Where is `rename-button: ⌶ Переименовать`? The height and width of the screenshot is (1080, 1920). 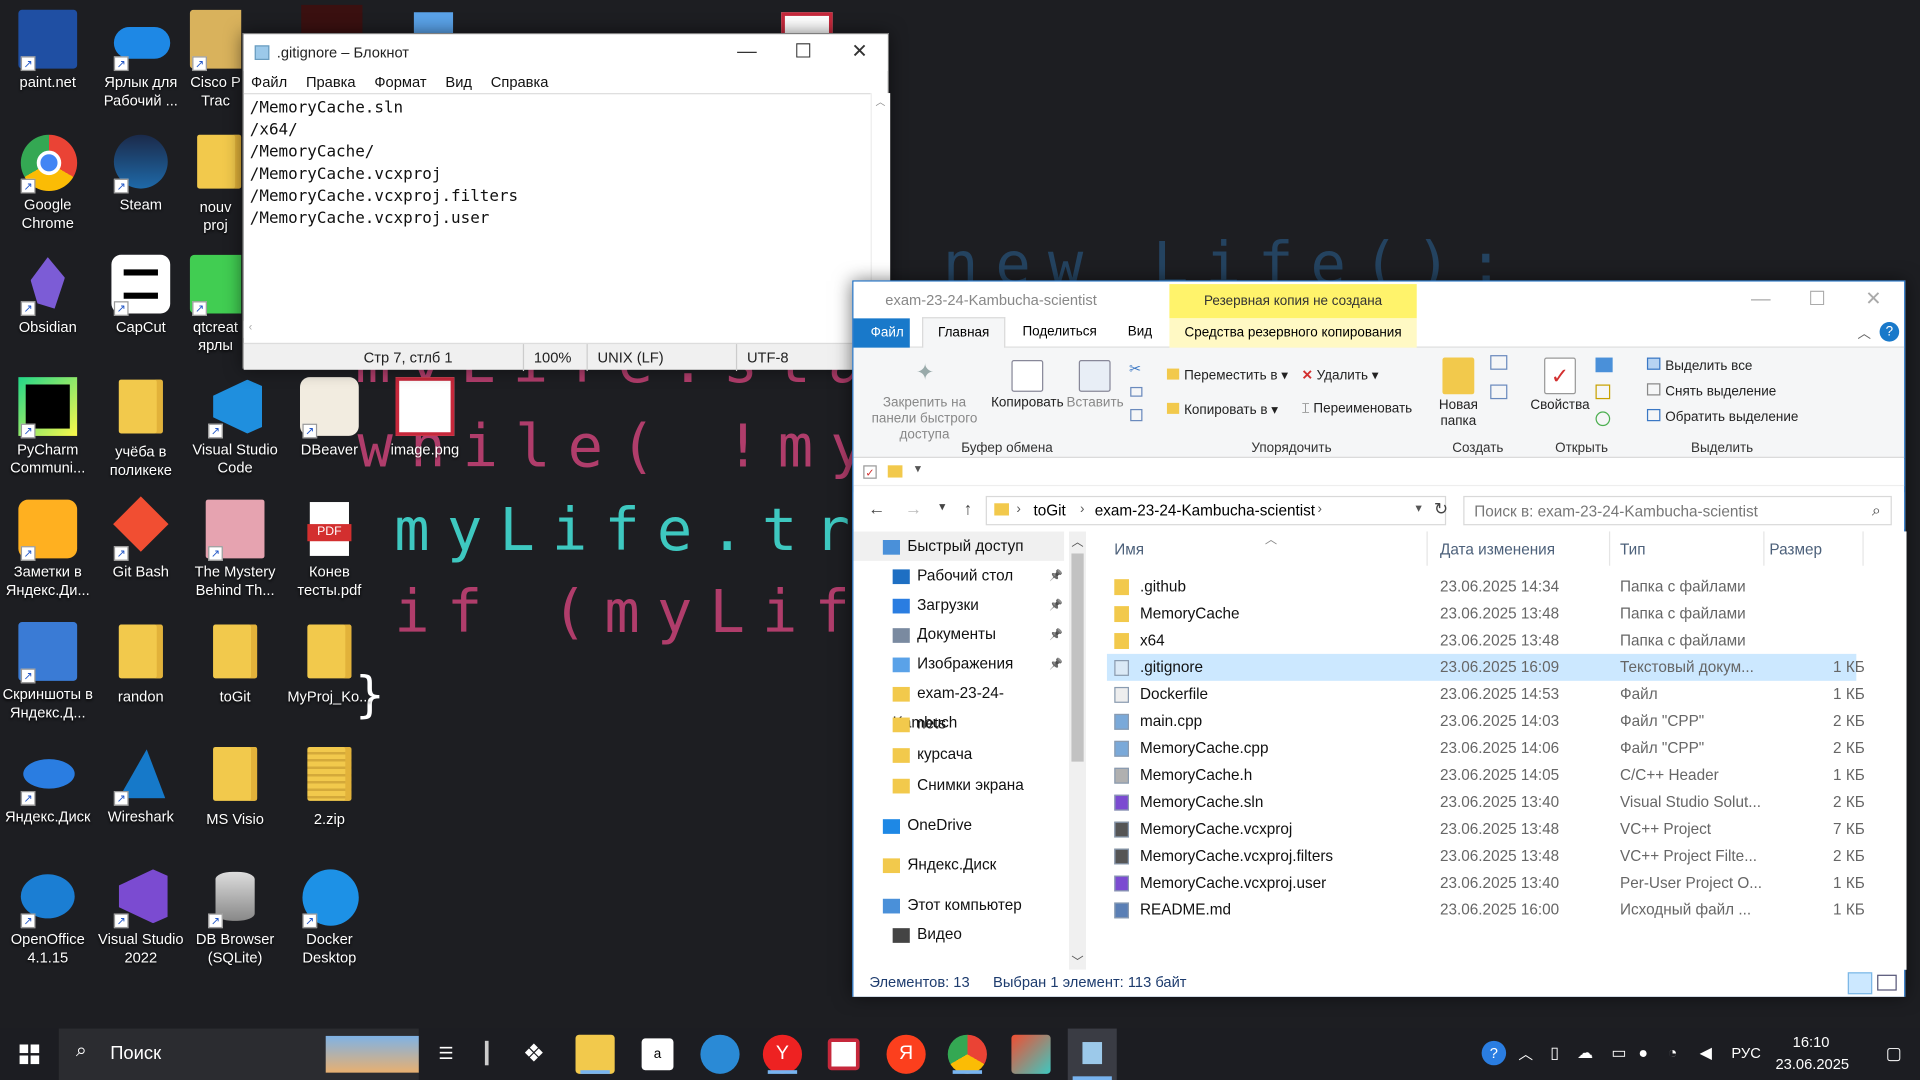
rename-button: ⌶ Переименовать is located at coordinates (1357, 410).